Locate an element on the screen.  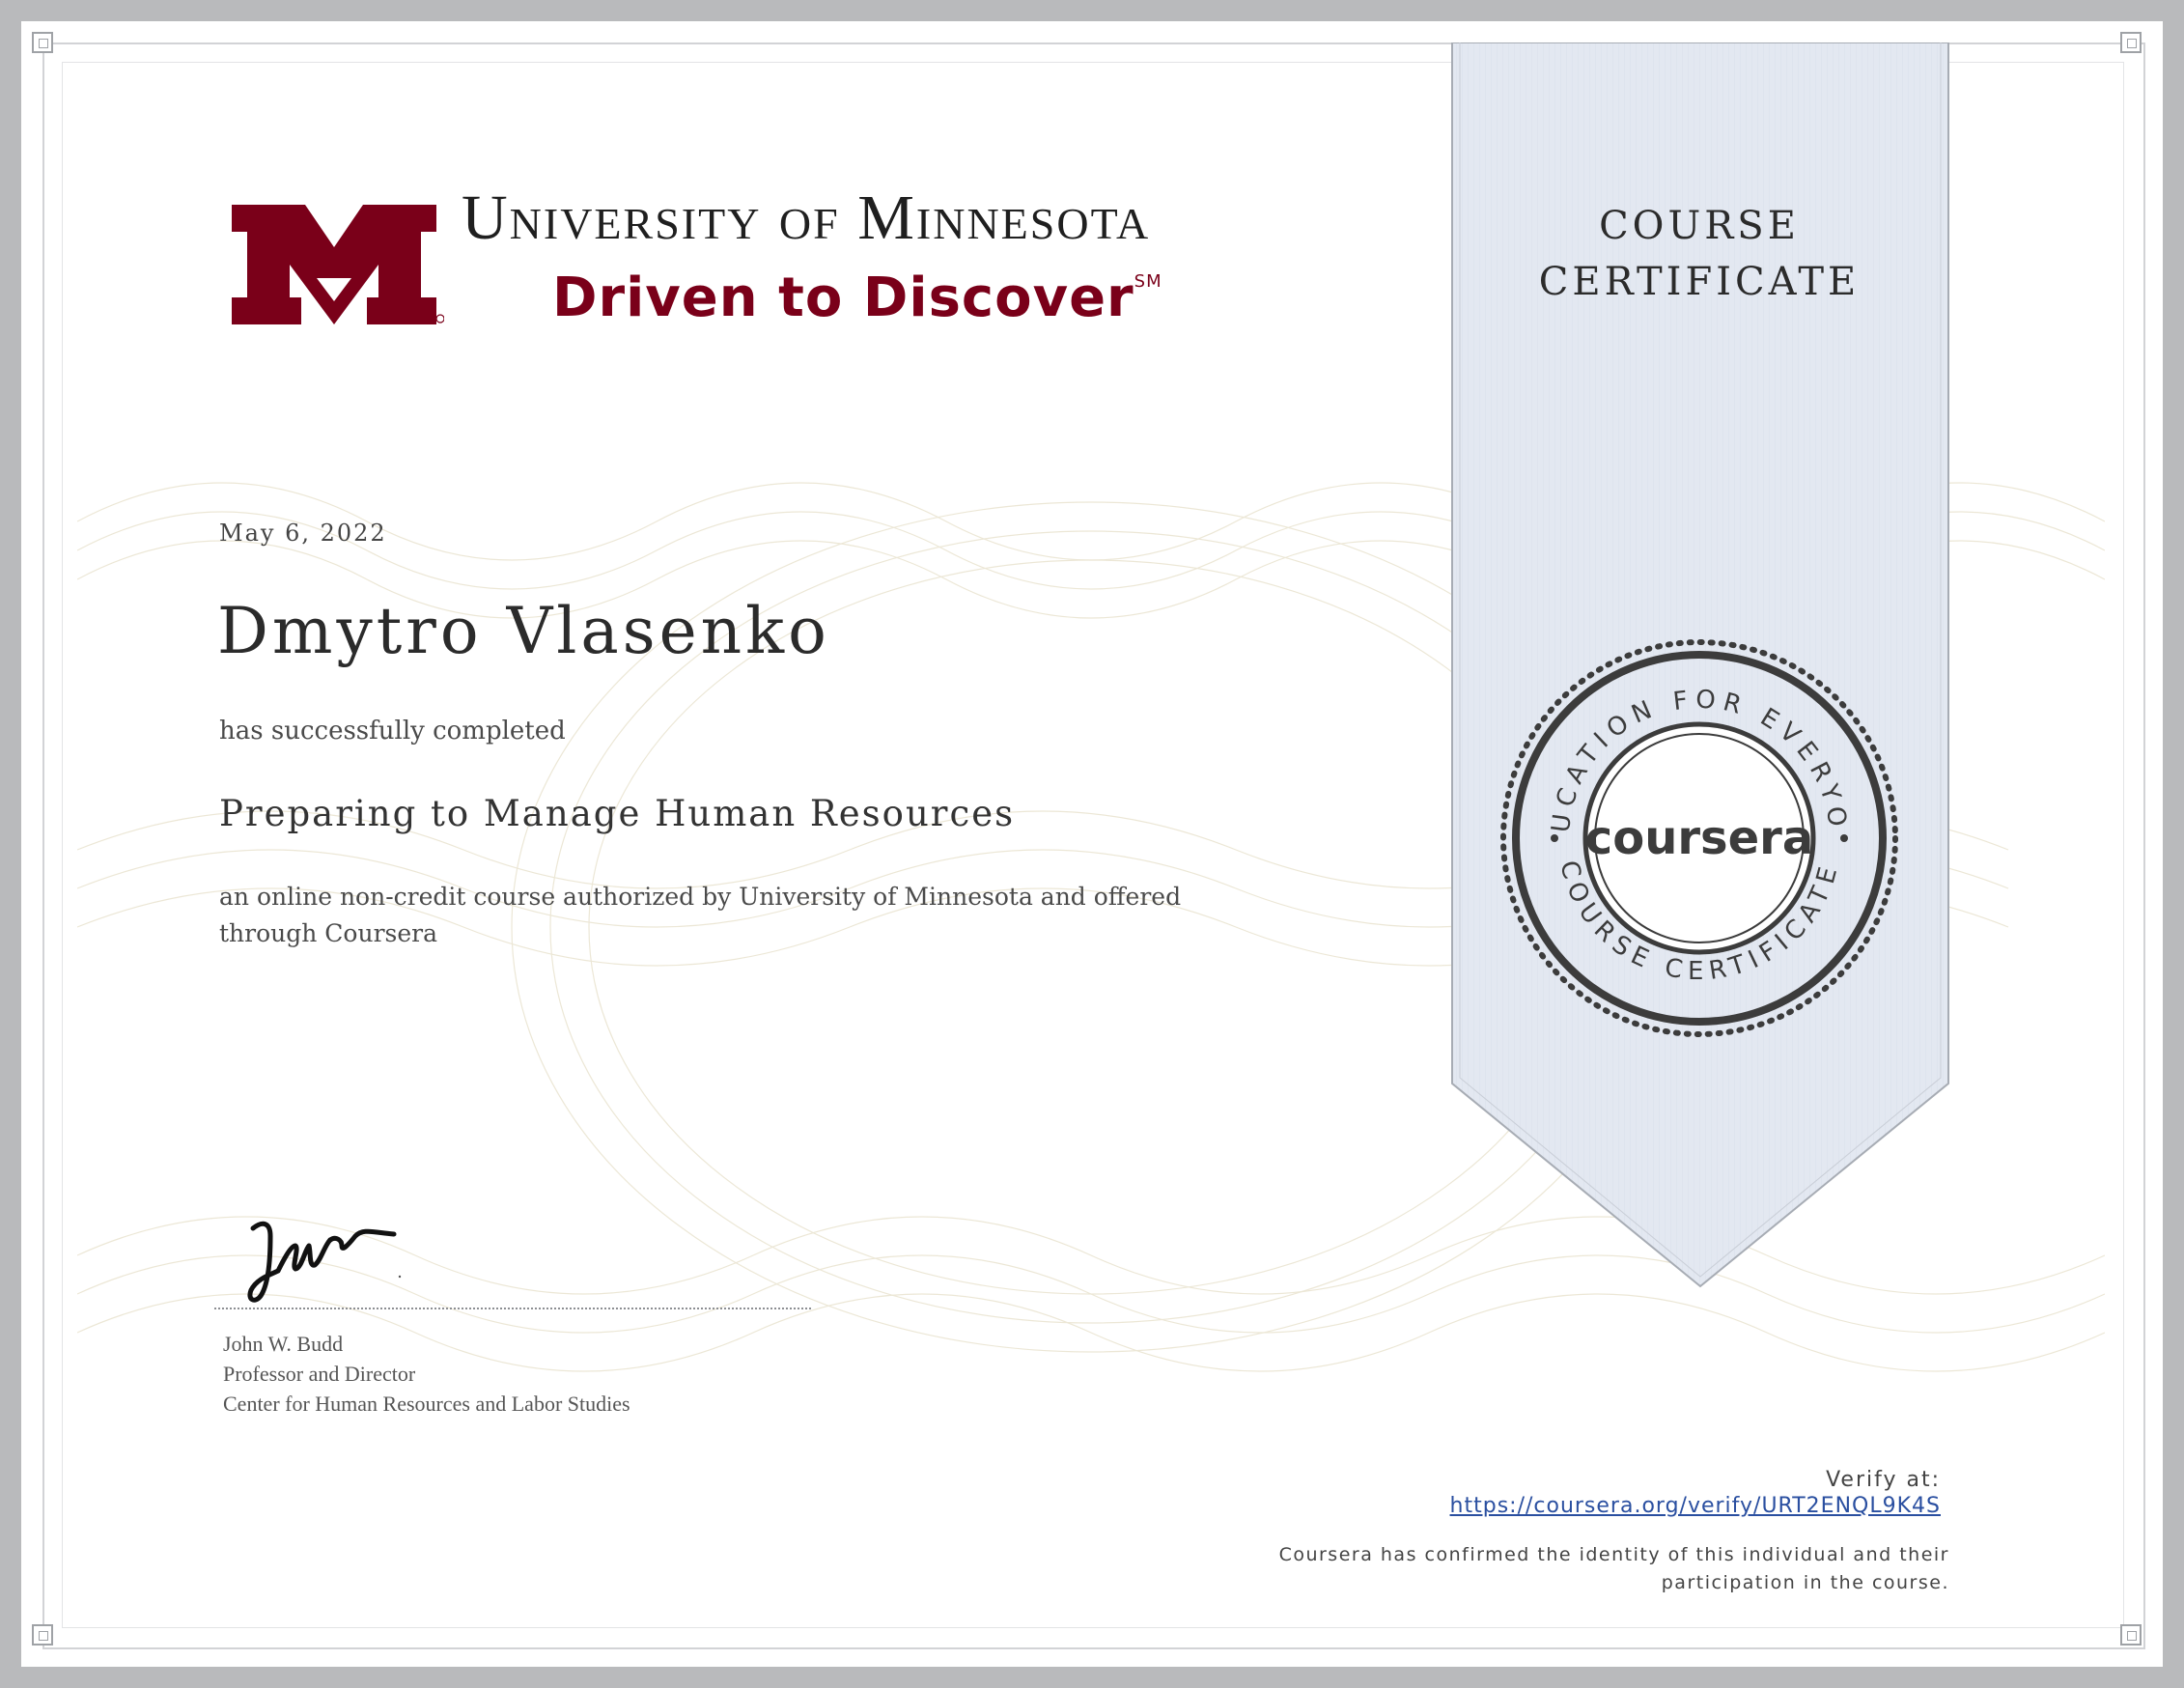
signer-title: Professor and Director is located at coordinates (320, 1374).